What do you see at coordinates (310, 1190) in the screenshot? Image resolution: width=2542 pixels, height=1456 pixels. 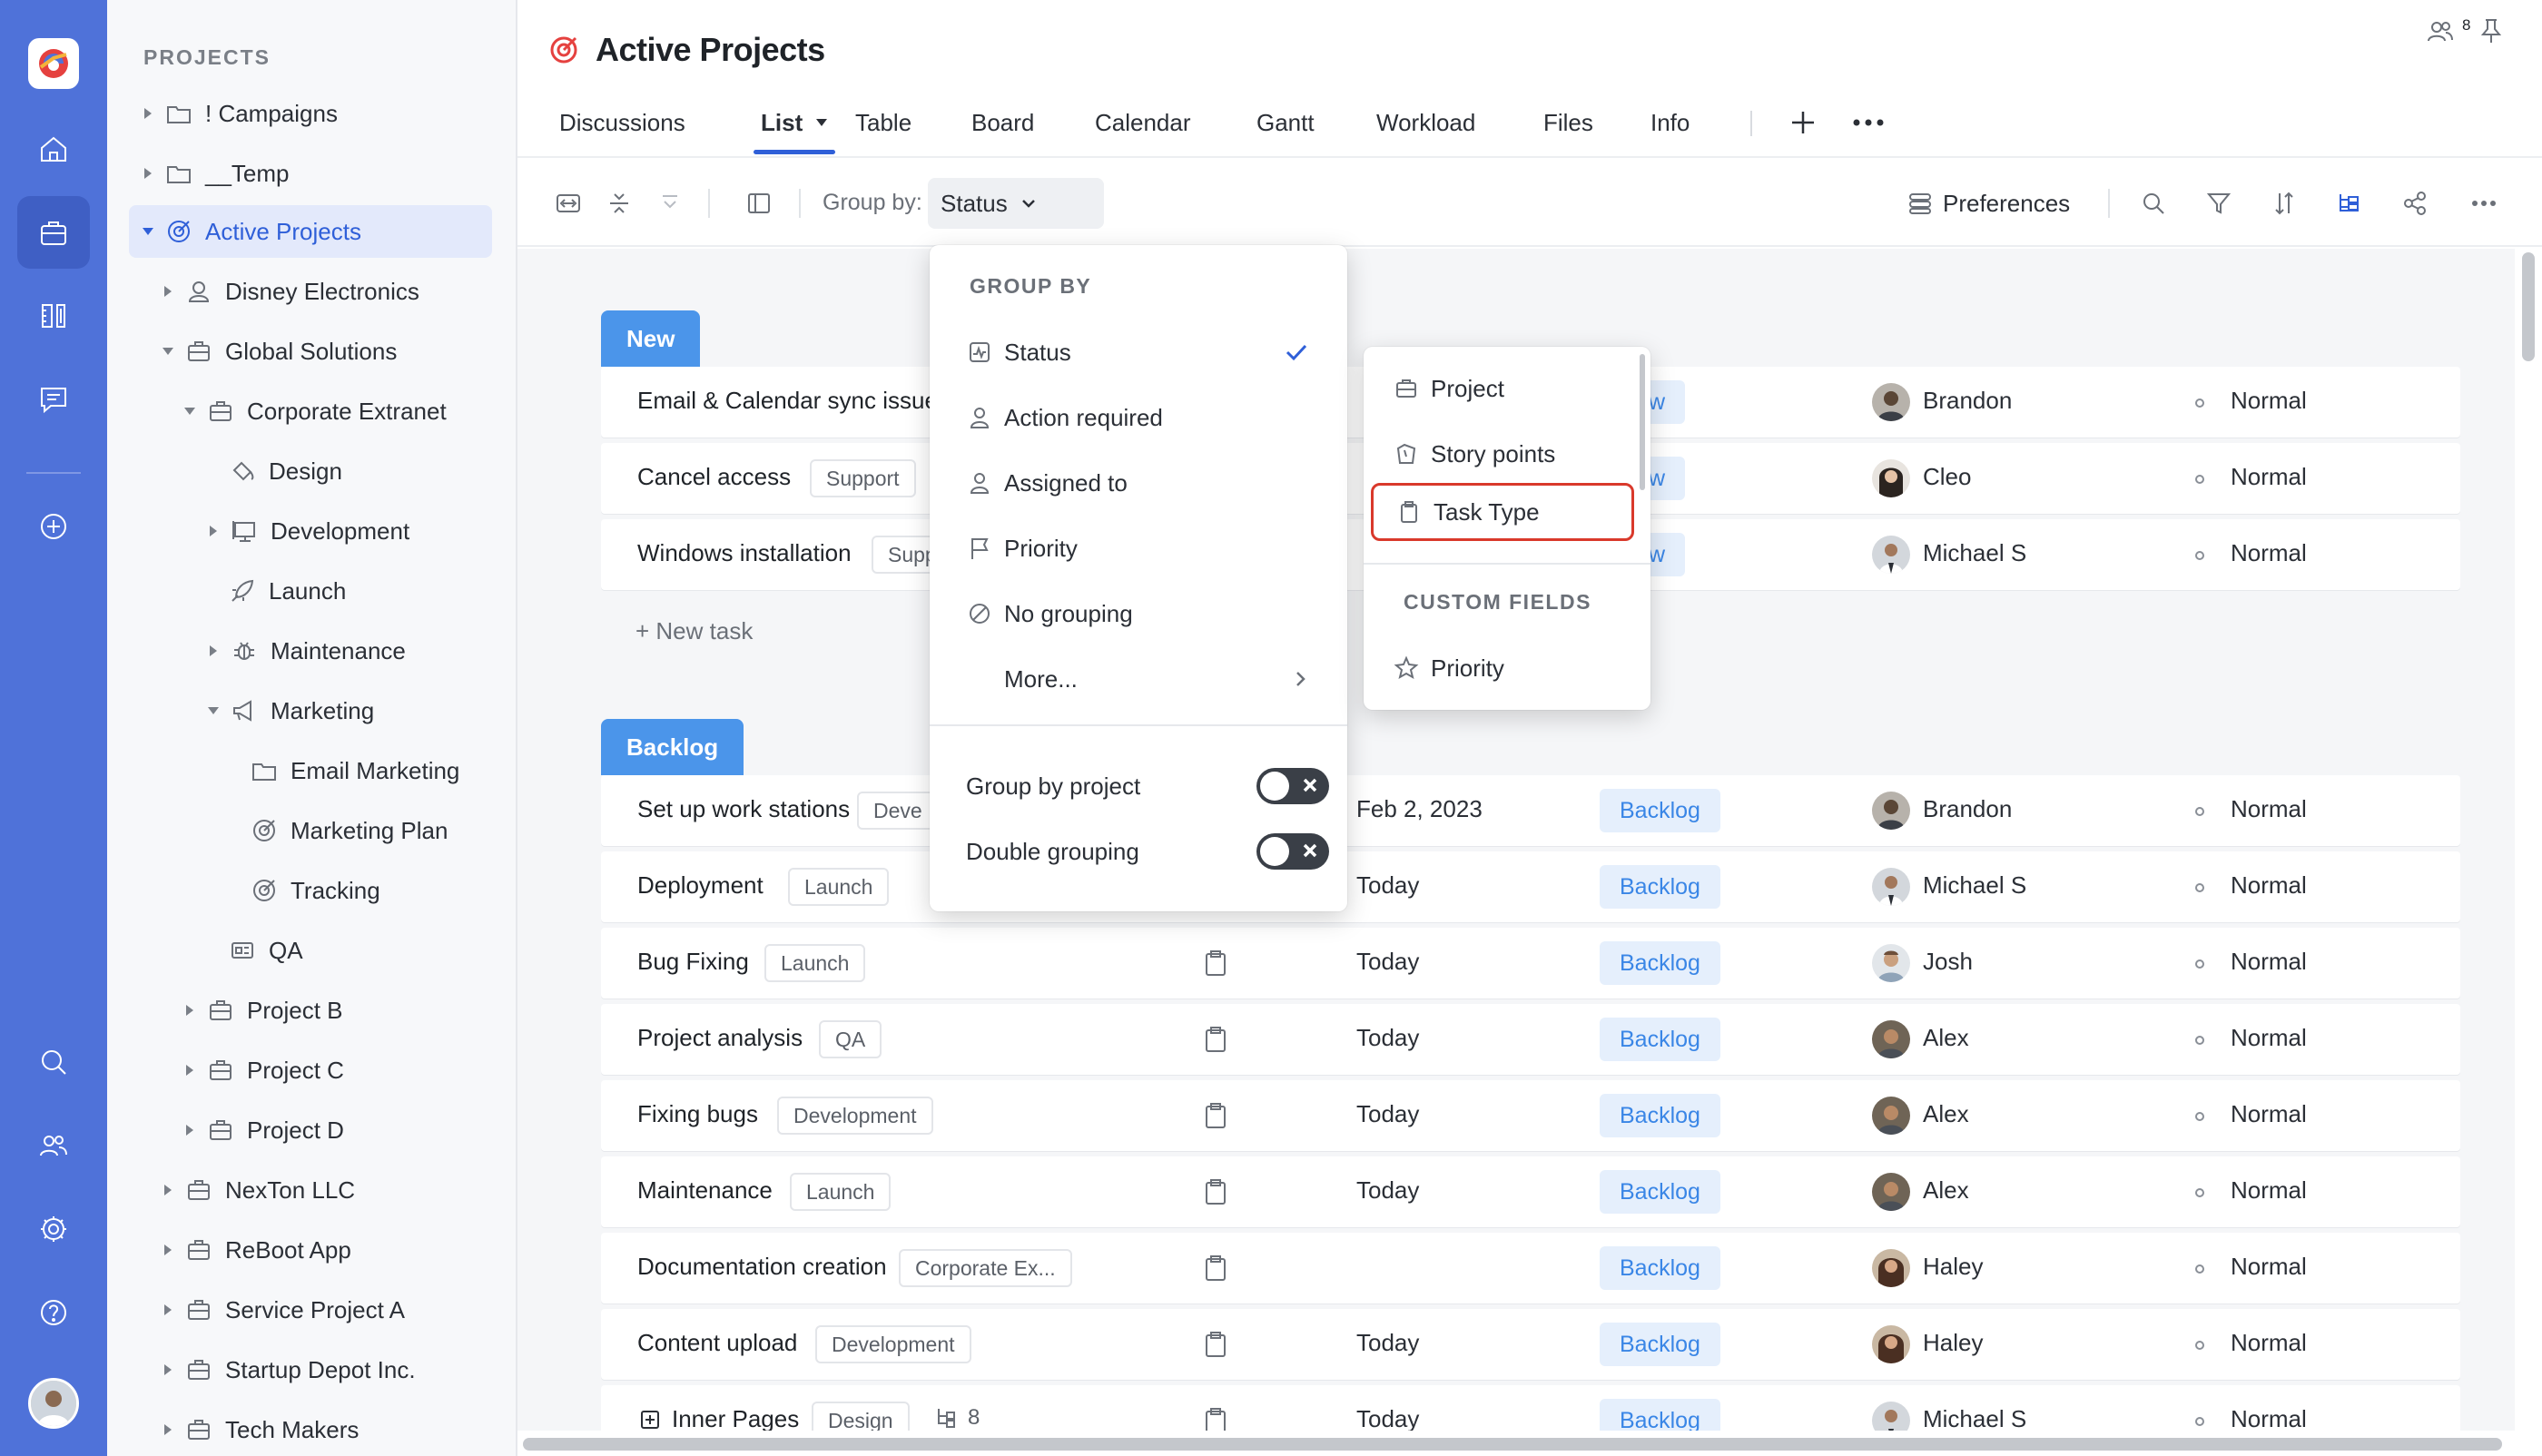 I see `sidebar-item-nexton-llc: NexTon LLC` at bounding box center [310, 1190].